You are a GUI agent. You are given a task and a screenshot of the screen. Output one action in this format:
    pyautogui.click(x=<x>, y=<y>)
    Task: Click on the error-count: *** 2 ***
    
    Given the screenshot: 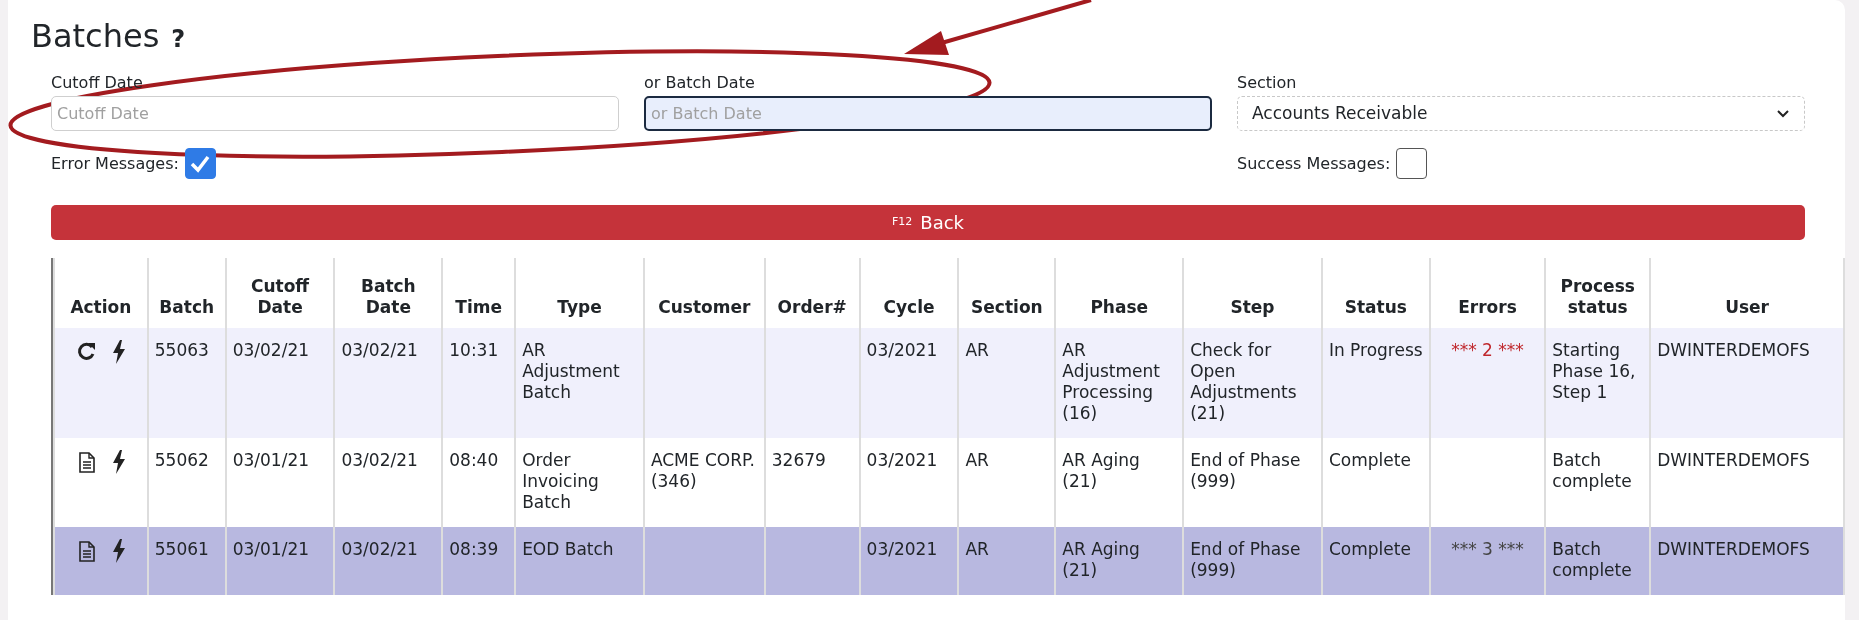 What is the action you would take?
    pyautogui.click(x=1487, y=350)
    